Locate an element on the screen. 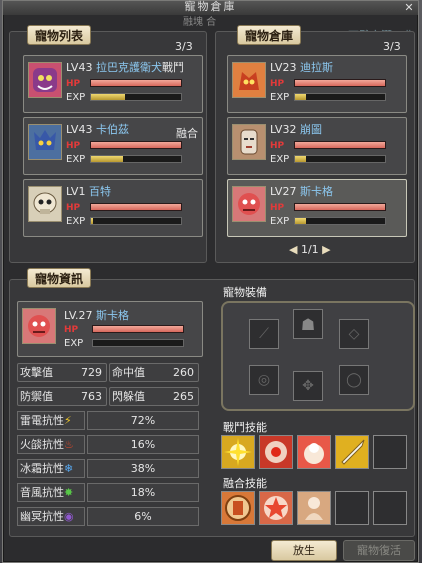 The height and width of the screenshot is (563, 422). resistance-wind: 音風抗性✸ 18% is located at coordinates (108, 492).